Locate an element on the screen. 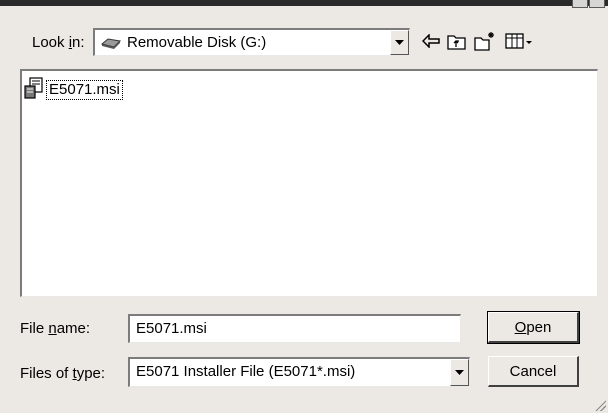 The image size is (608, 413). file-name-label: E5071.msi is located at coordinates (84, 90).